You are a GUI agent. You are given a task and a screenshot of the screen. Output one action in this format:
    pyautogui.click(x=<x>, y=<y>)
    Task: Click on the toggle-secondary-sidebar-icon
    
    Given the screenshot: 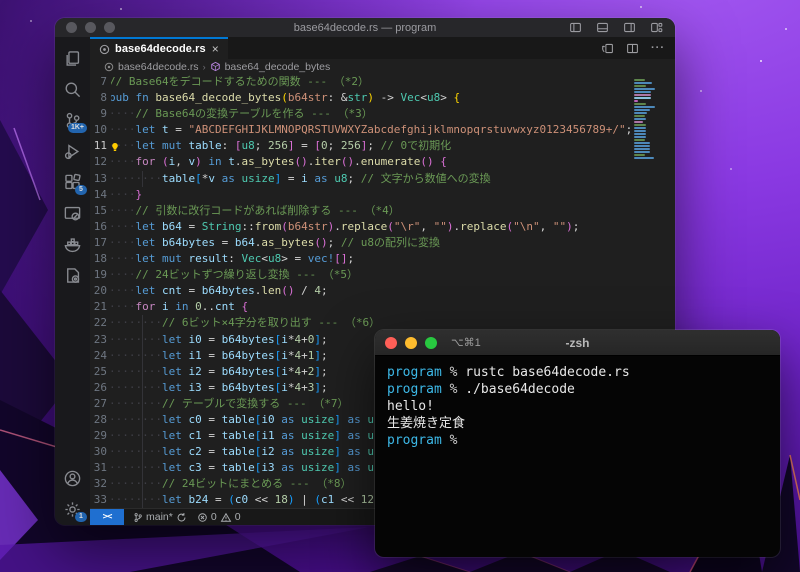 What is the action you would take?
    pyautogui.click(x=629, y=27)
    